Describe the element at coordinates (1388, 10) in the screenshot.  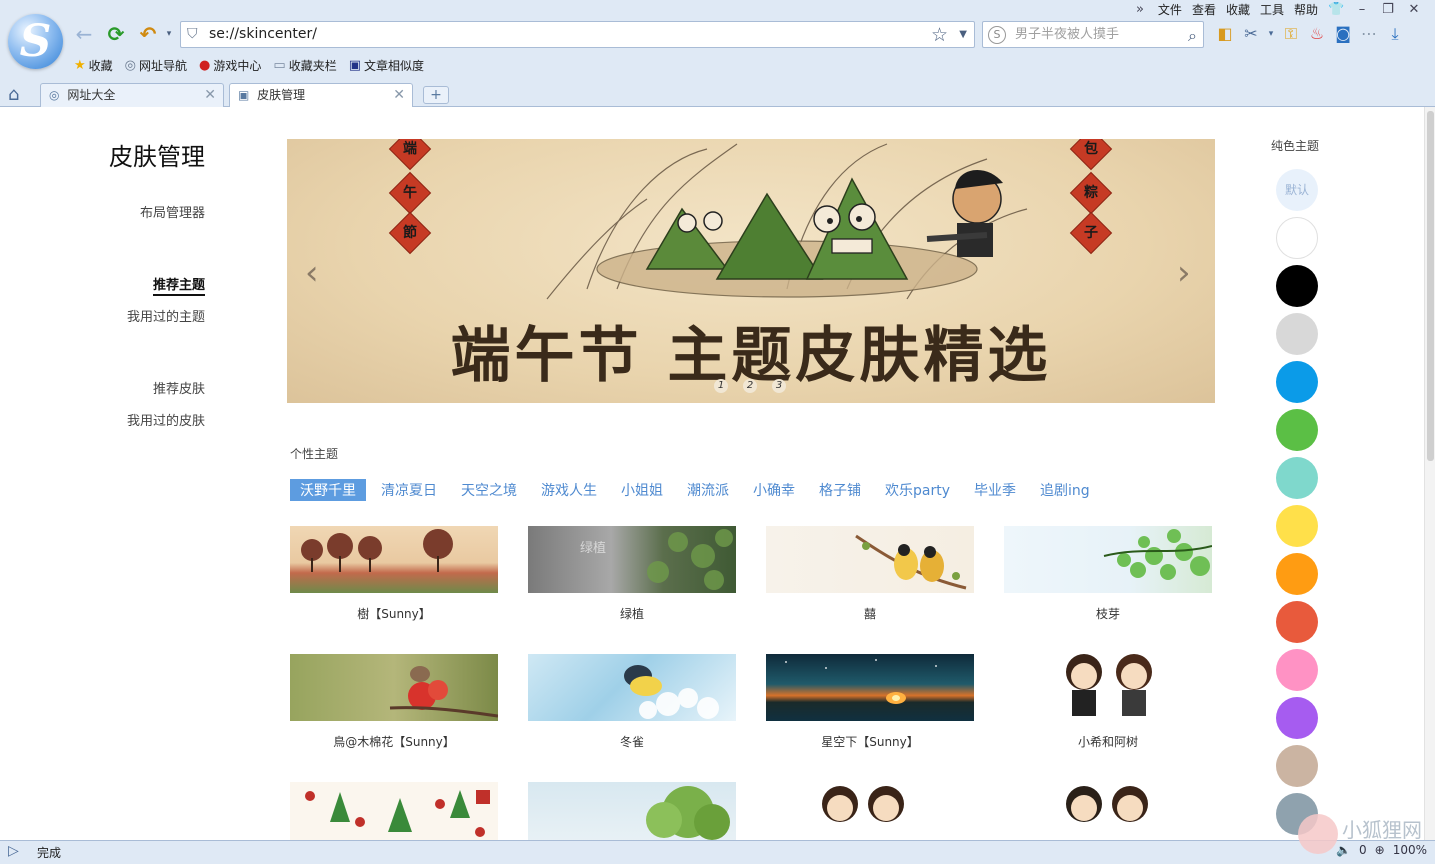
I see `restore-icon: ❐` at that location.